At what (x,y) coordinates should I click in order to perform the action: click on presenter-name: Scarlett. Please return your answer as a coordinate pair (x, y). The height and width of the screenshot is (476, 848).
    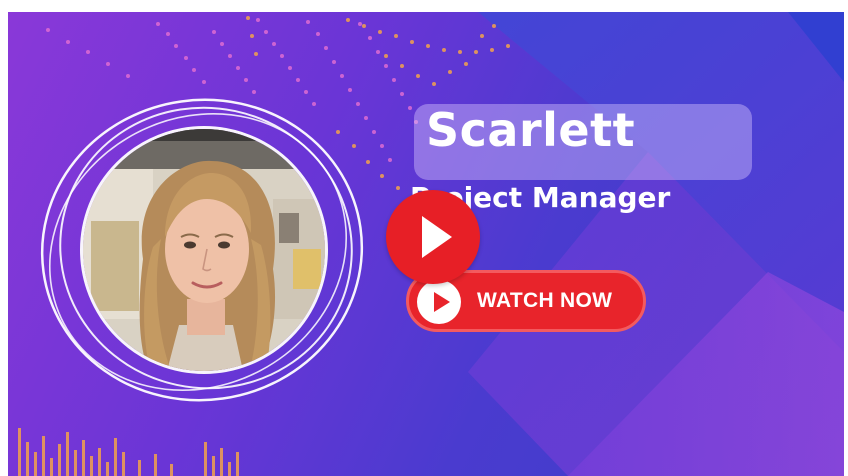
    Looking at the image, I should click on (531, 130).